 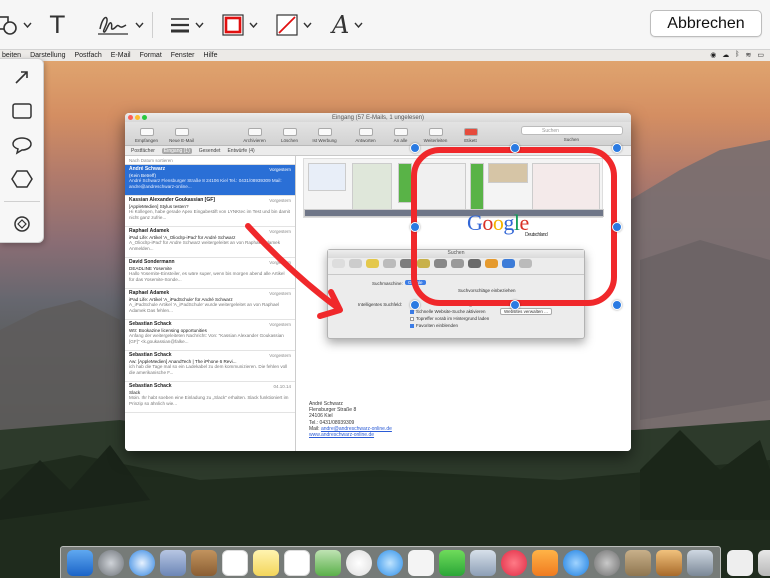 What do you see at coordinates (121, 55) in the screenshot?
I see `menu-message: E-Mail` at bounding box center [121, 55].